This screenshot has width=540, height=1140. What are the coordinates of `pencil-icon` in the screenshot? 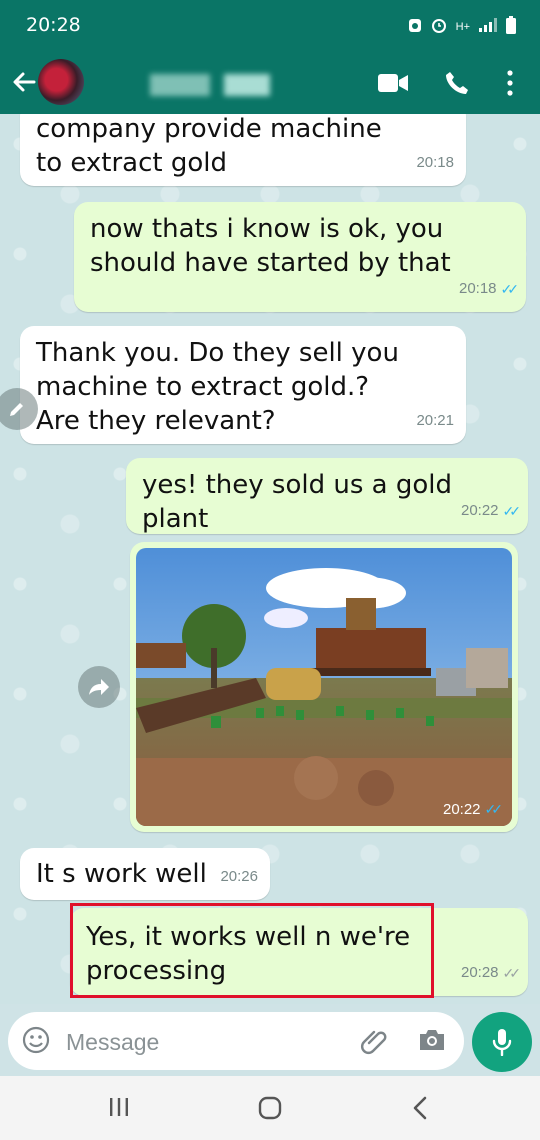 It's located at (16, 409).